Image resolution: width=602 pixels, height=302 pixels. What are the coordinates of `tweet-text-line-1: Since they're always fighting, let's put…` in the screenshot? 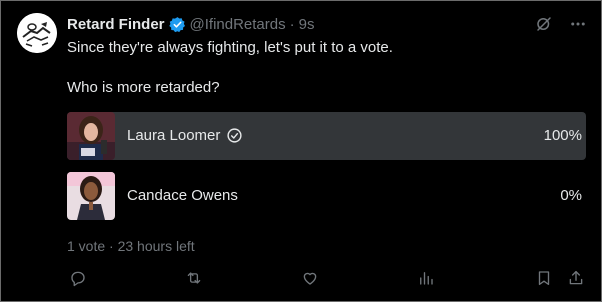 It's located at (230, 47).